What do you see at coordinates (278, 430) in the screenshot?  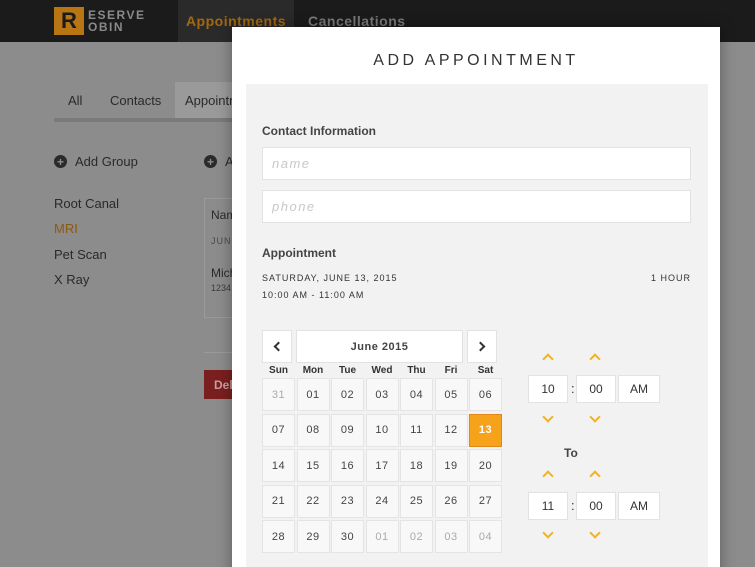 I see `calendar-day: 07` at bounding box center [278, 430].